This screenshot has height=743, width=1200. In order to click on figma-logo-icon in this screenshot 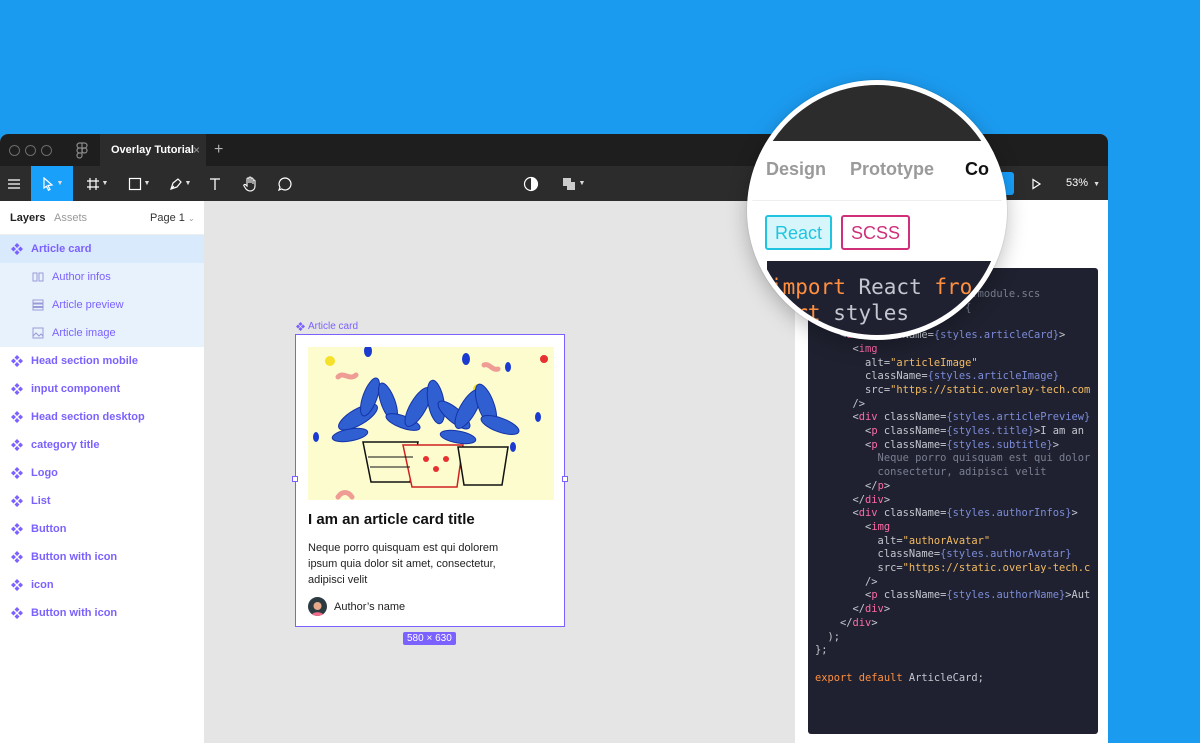, I will do `click(82, 151)`.